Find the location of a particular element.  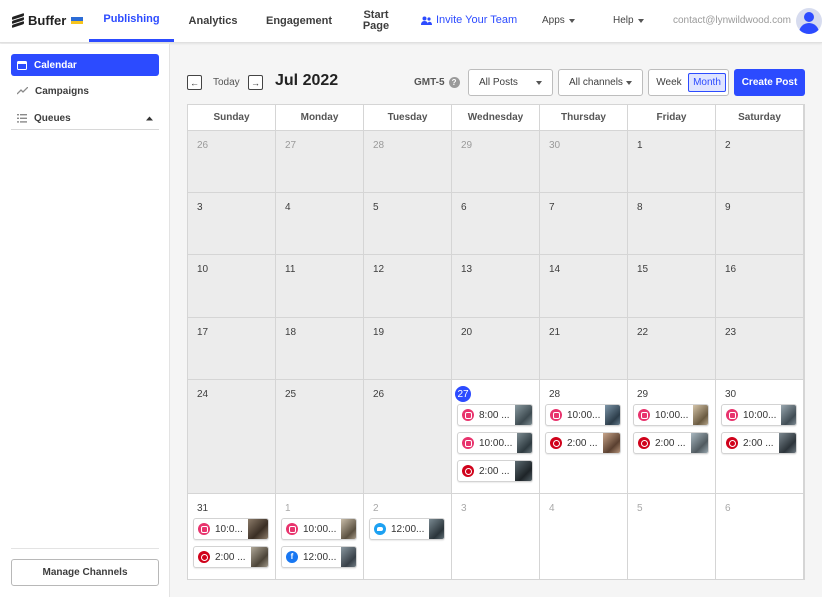

sidebar-item-campaigns: Campaigns is located at coordinates (85, 91).